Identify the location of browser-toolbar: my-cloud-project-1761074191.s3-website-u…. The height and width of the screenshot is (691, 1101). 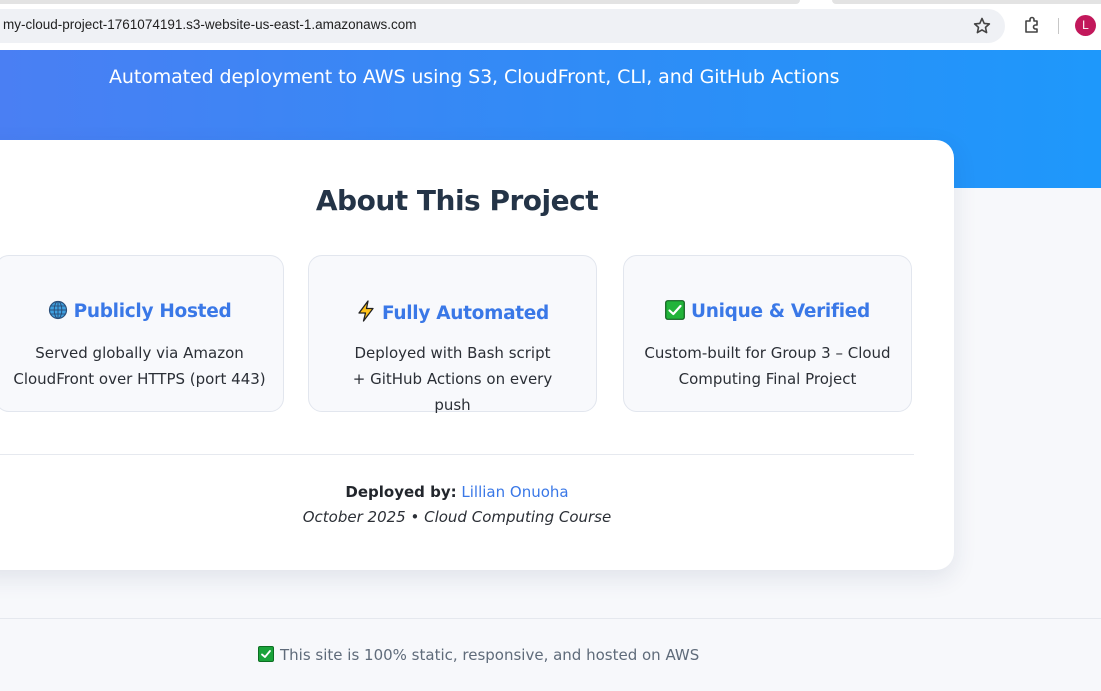
(550, 25).